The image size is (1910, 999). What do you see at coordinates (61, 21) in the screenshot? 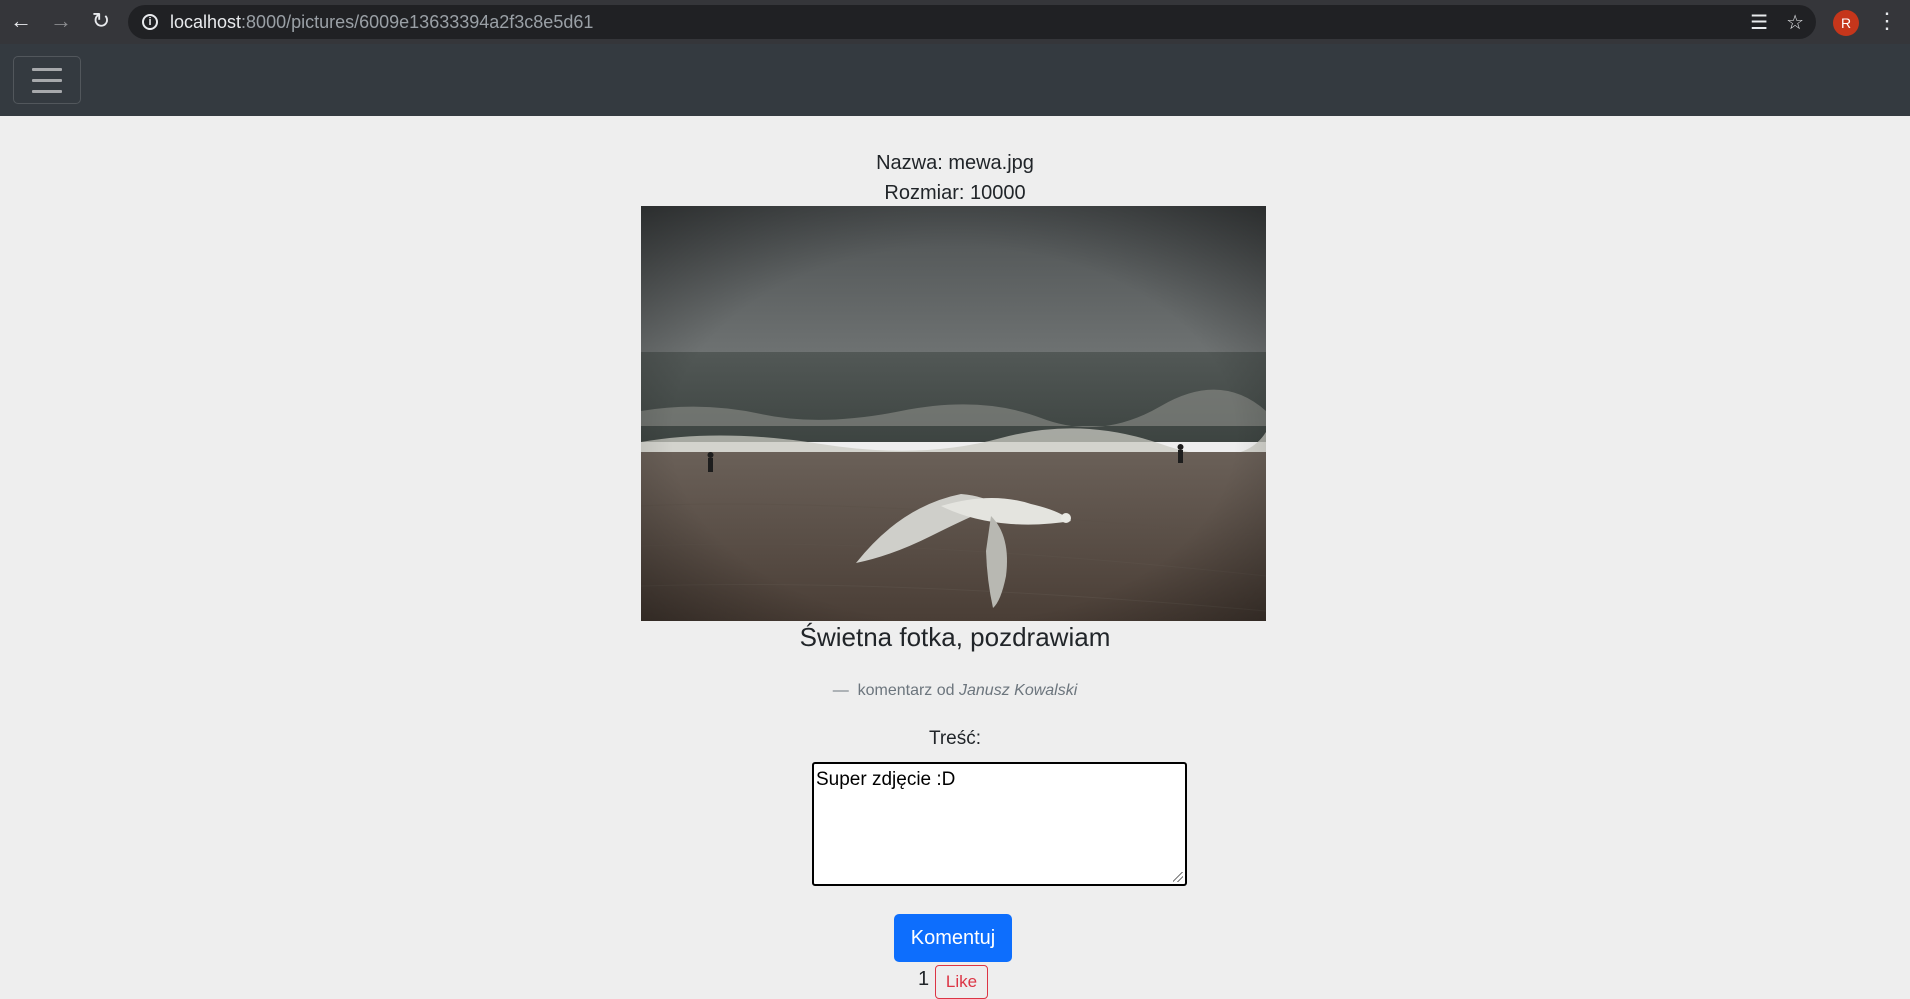
I see `forward-arrow-icon: →` at bounding box center [61, 21].